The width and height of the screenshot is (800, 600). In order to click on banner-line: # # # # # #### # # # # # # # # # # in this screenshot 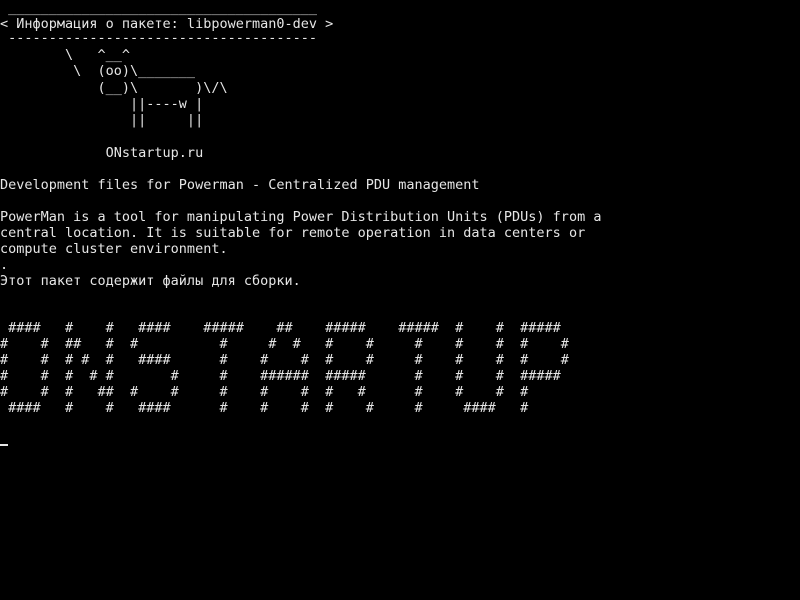, I will do `click(284, 360)`.